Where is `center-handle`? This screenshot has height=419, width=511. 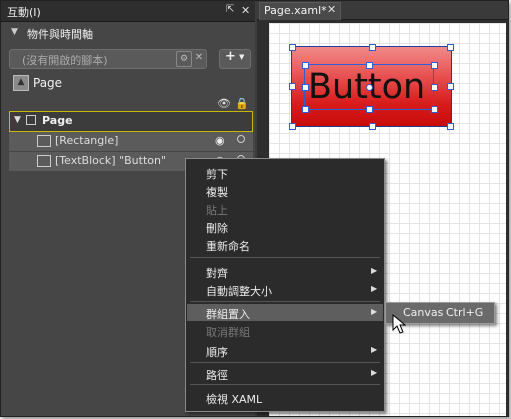 center-handle is located at coordinates (369, 87).